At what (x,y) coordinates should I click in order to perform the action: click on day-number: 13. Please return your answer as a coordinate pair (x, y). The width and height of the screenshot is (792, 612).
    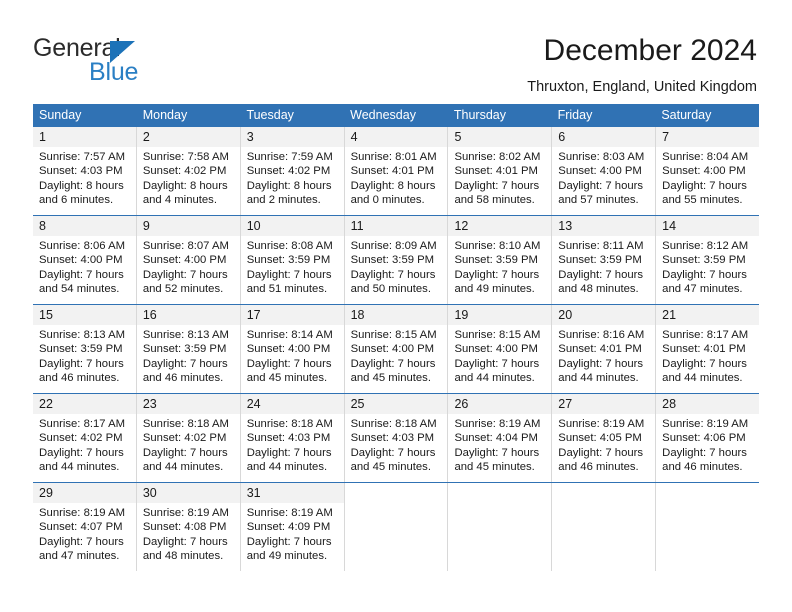
    Looking at the image, I should click on (604, 226).